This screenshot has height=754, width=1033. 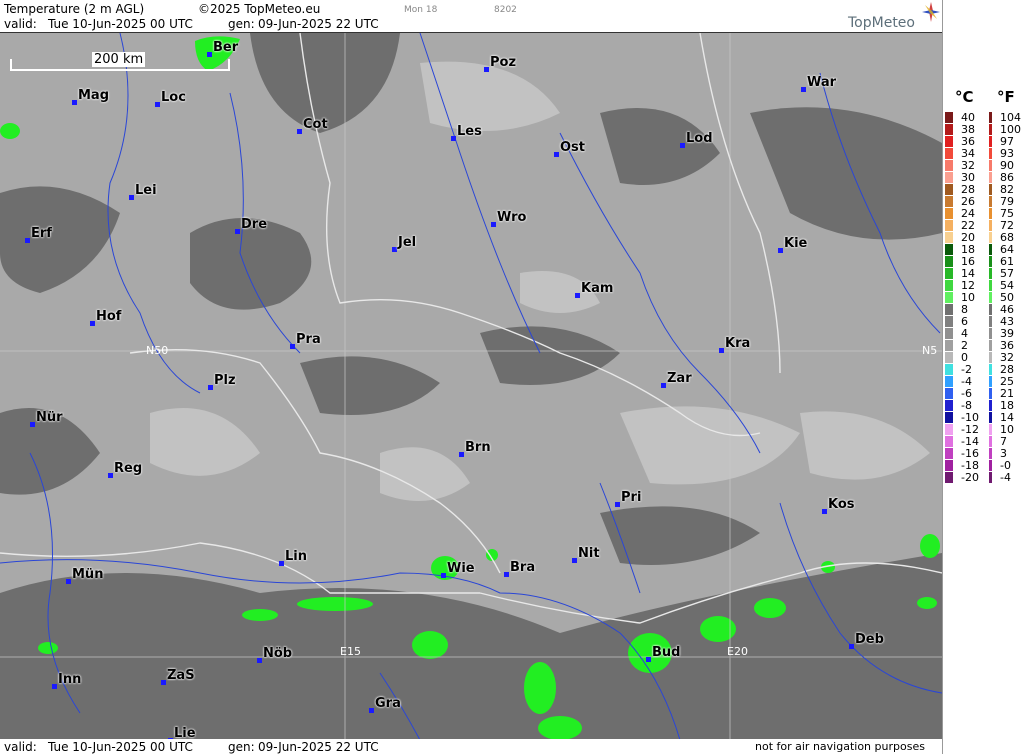 I want to click on legend-celsius-value: 8, so click(x=964, y=309).